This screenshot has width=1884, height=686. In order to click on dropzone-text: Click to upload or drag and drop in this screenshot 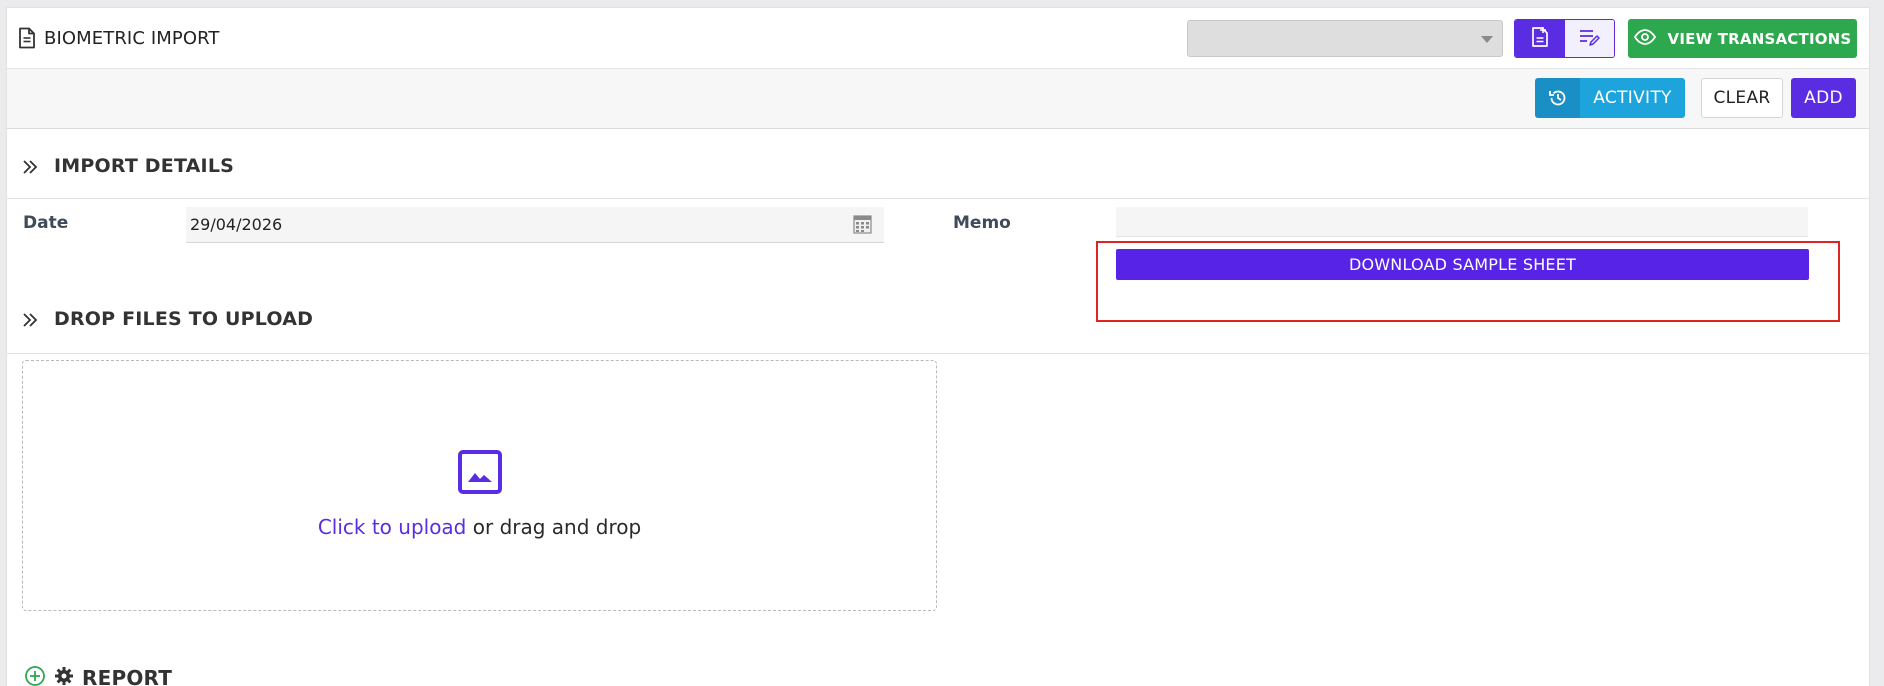, I will do `click(479, 527)`.